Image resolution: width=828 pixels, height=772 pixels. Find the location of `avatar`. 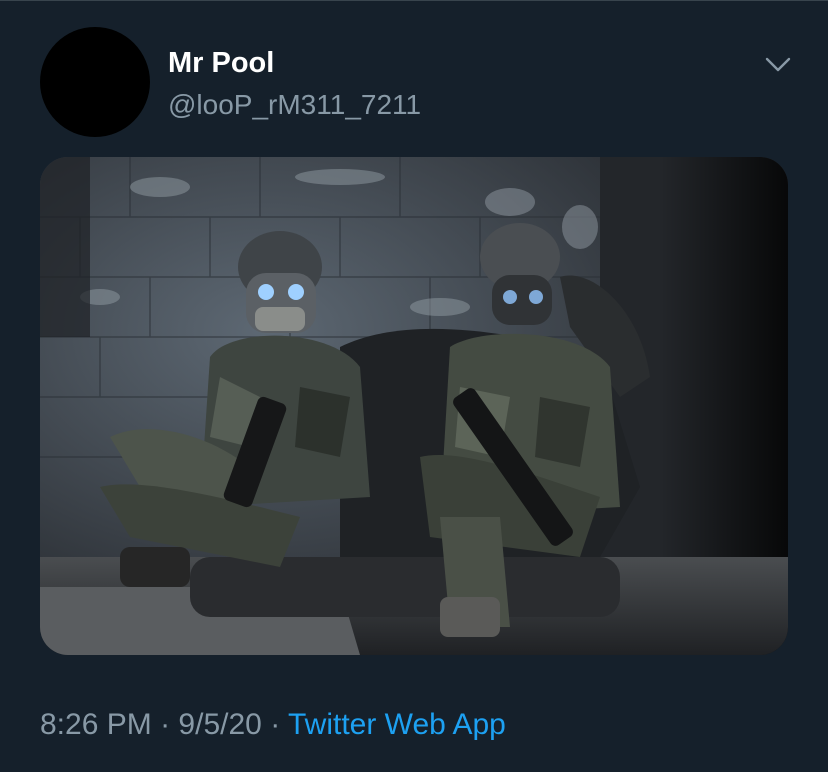

avatar is located at coordinates (95, 82).